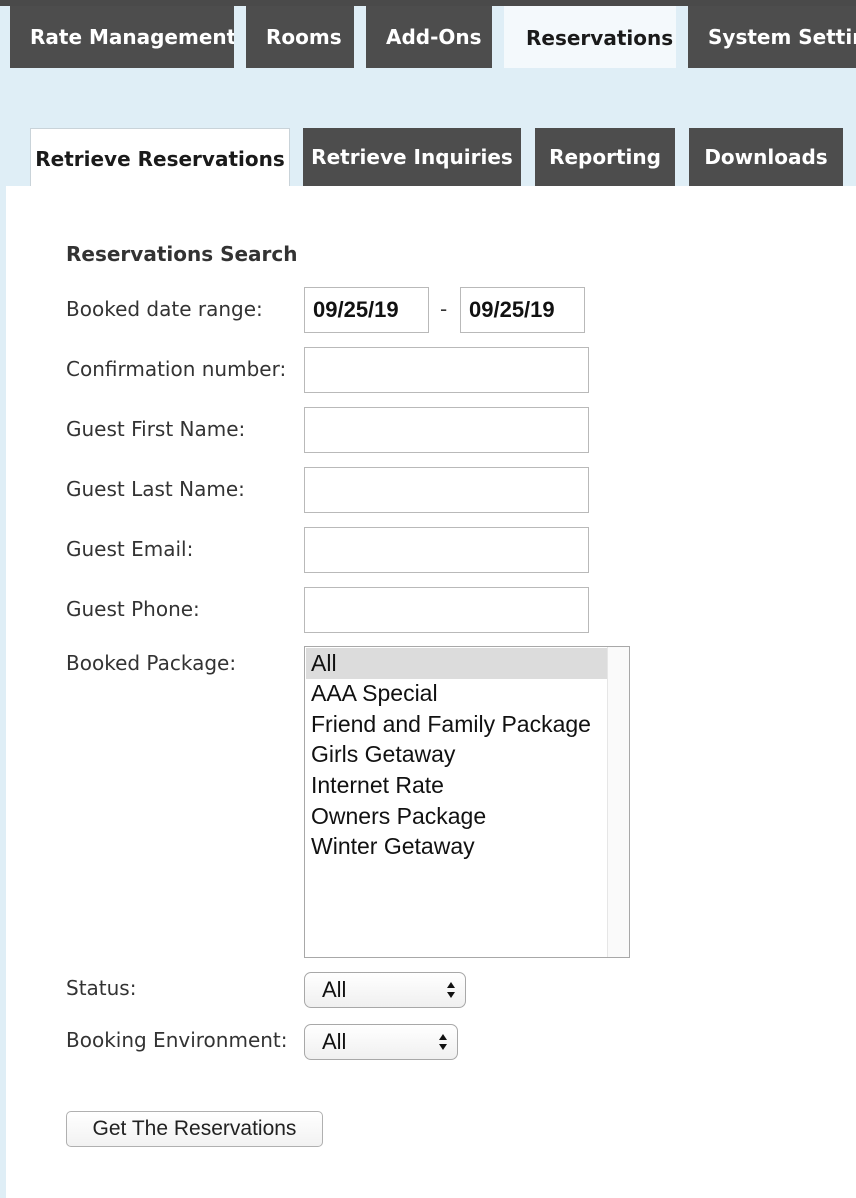 The width and height of the screenshot is (856, 1198). I want to click on list-option: AAA Special, so click(456, 693).